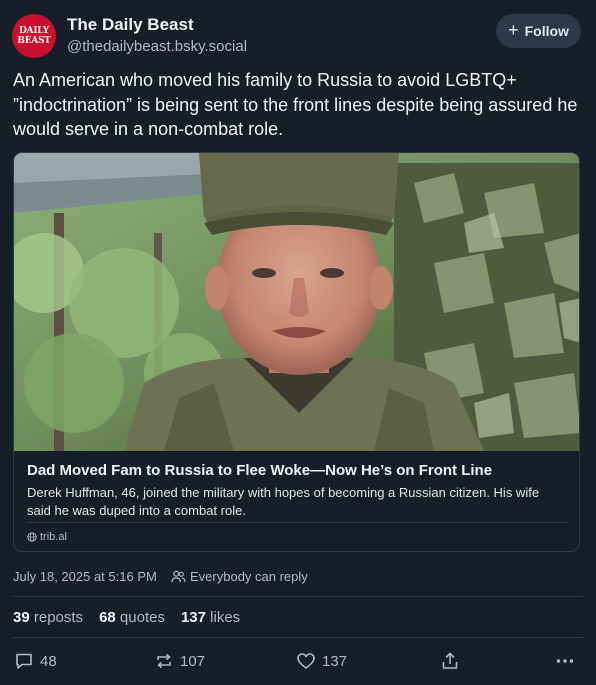 This screenshot has width=596, height=685. Describe the element at coordinates (58, 617) in the screenshot. I see `reposts-label: reposts` at that location.